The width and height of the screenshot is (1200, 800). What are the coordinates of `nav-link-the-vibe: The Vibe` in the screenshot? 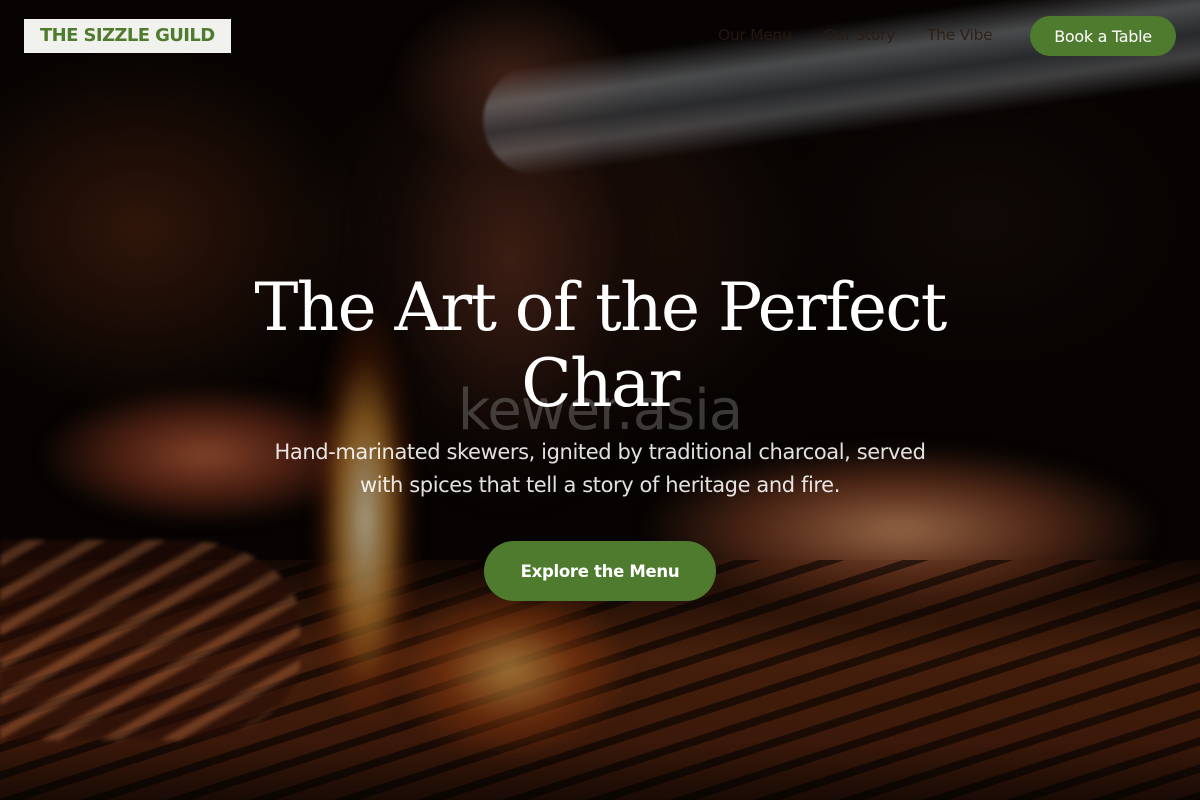 It's located at (960, 35).